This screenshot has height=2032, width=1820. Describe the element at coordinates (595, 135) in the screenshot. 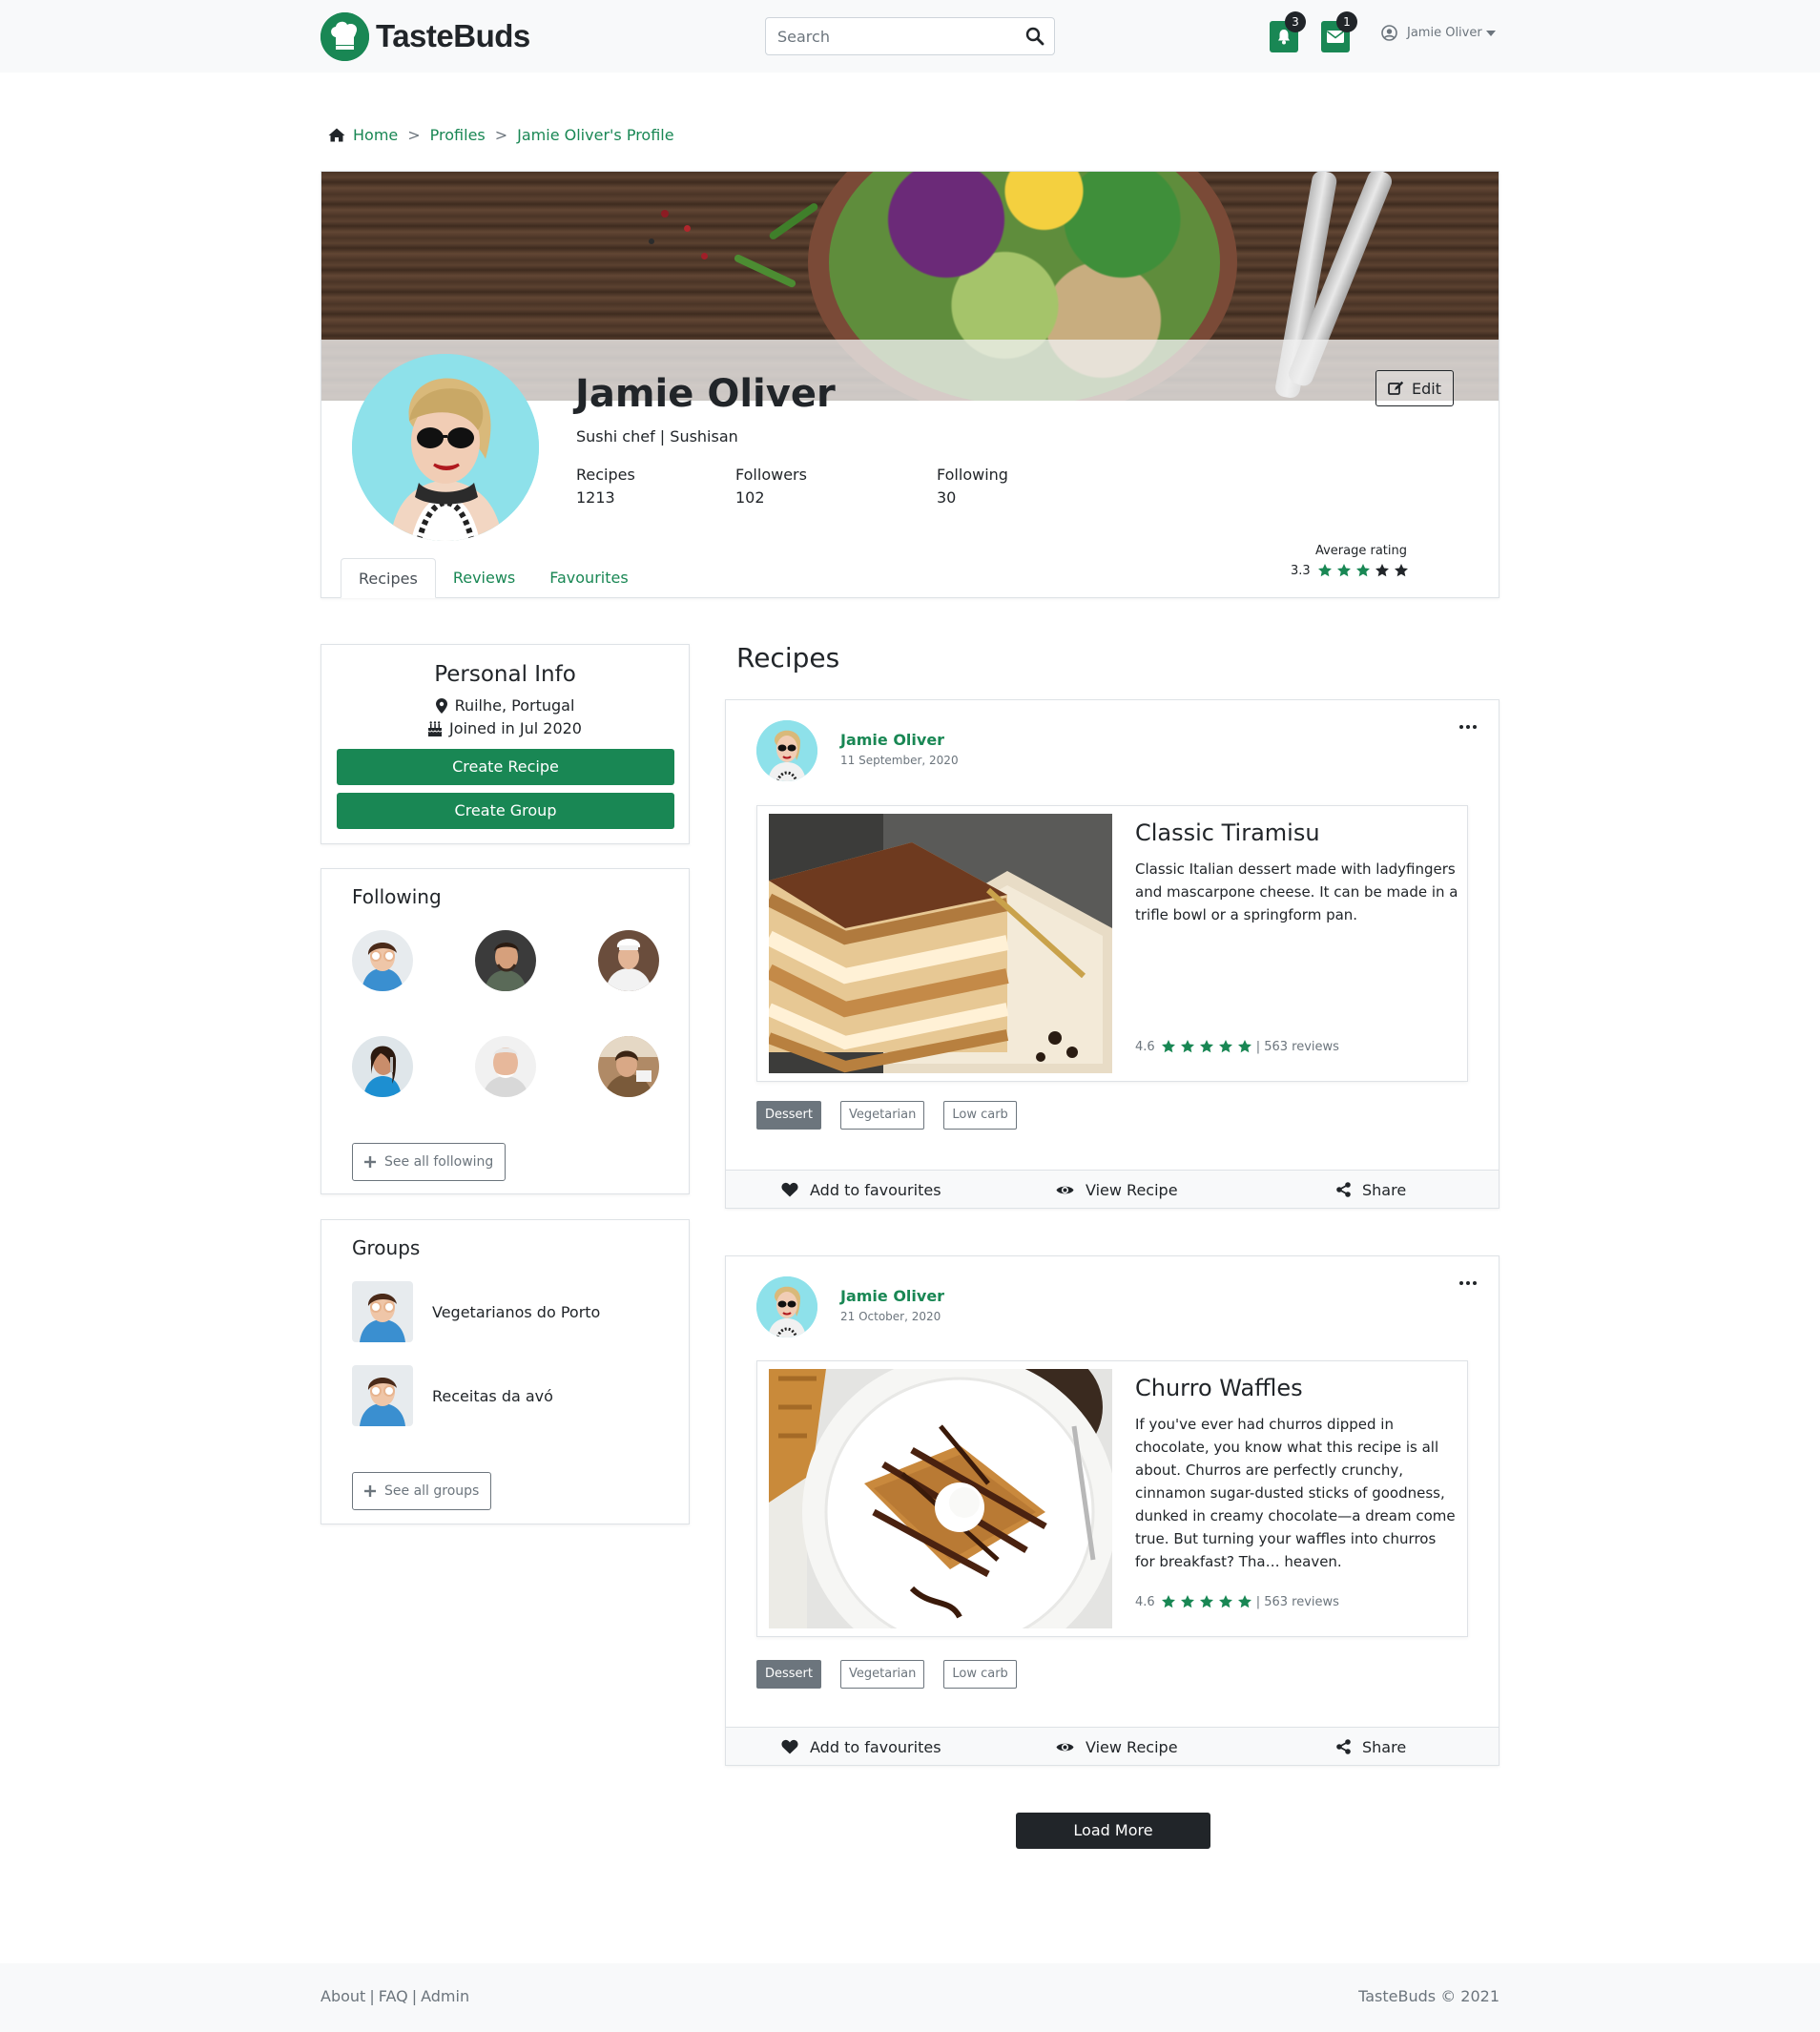

I see `breadcrumb-current-page: Jamie Oliver's Profile` at that location.